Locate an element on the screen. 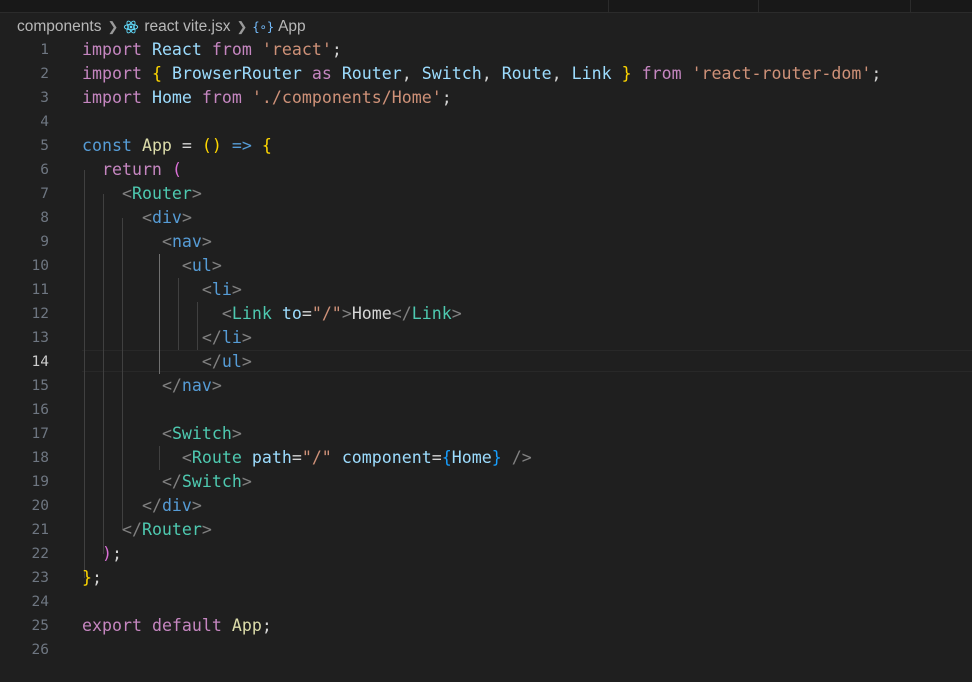  line-number: 23 is located at coordinates (40, 578).